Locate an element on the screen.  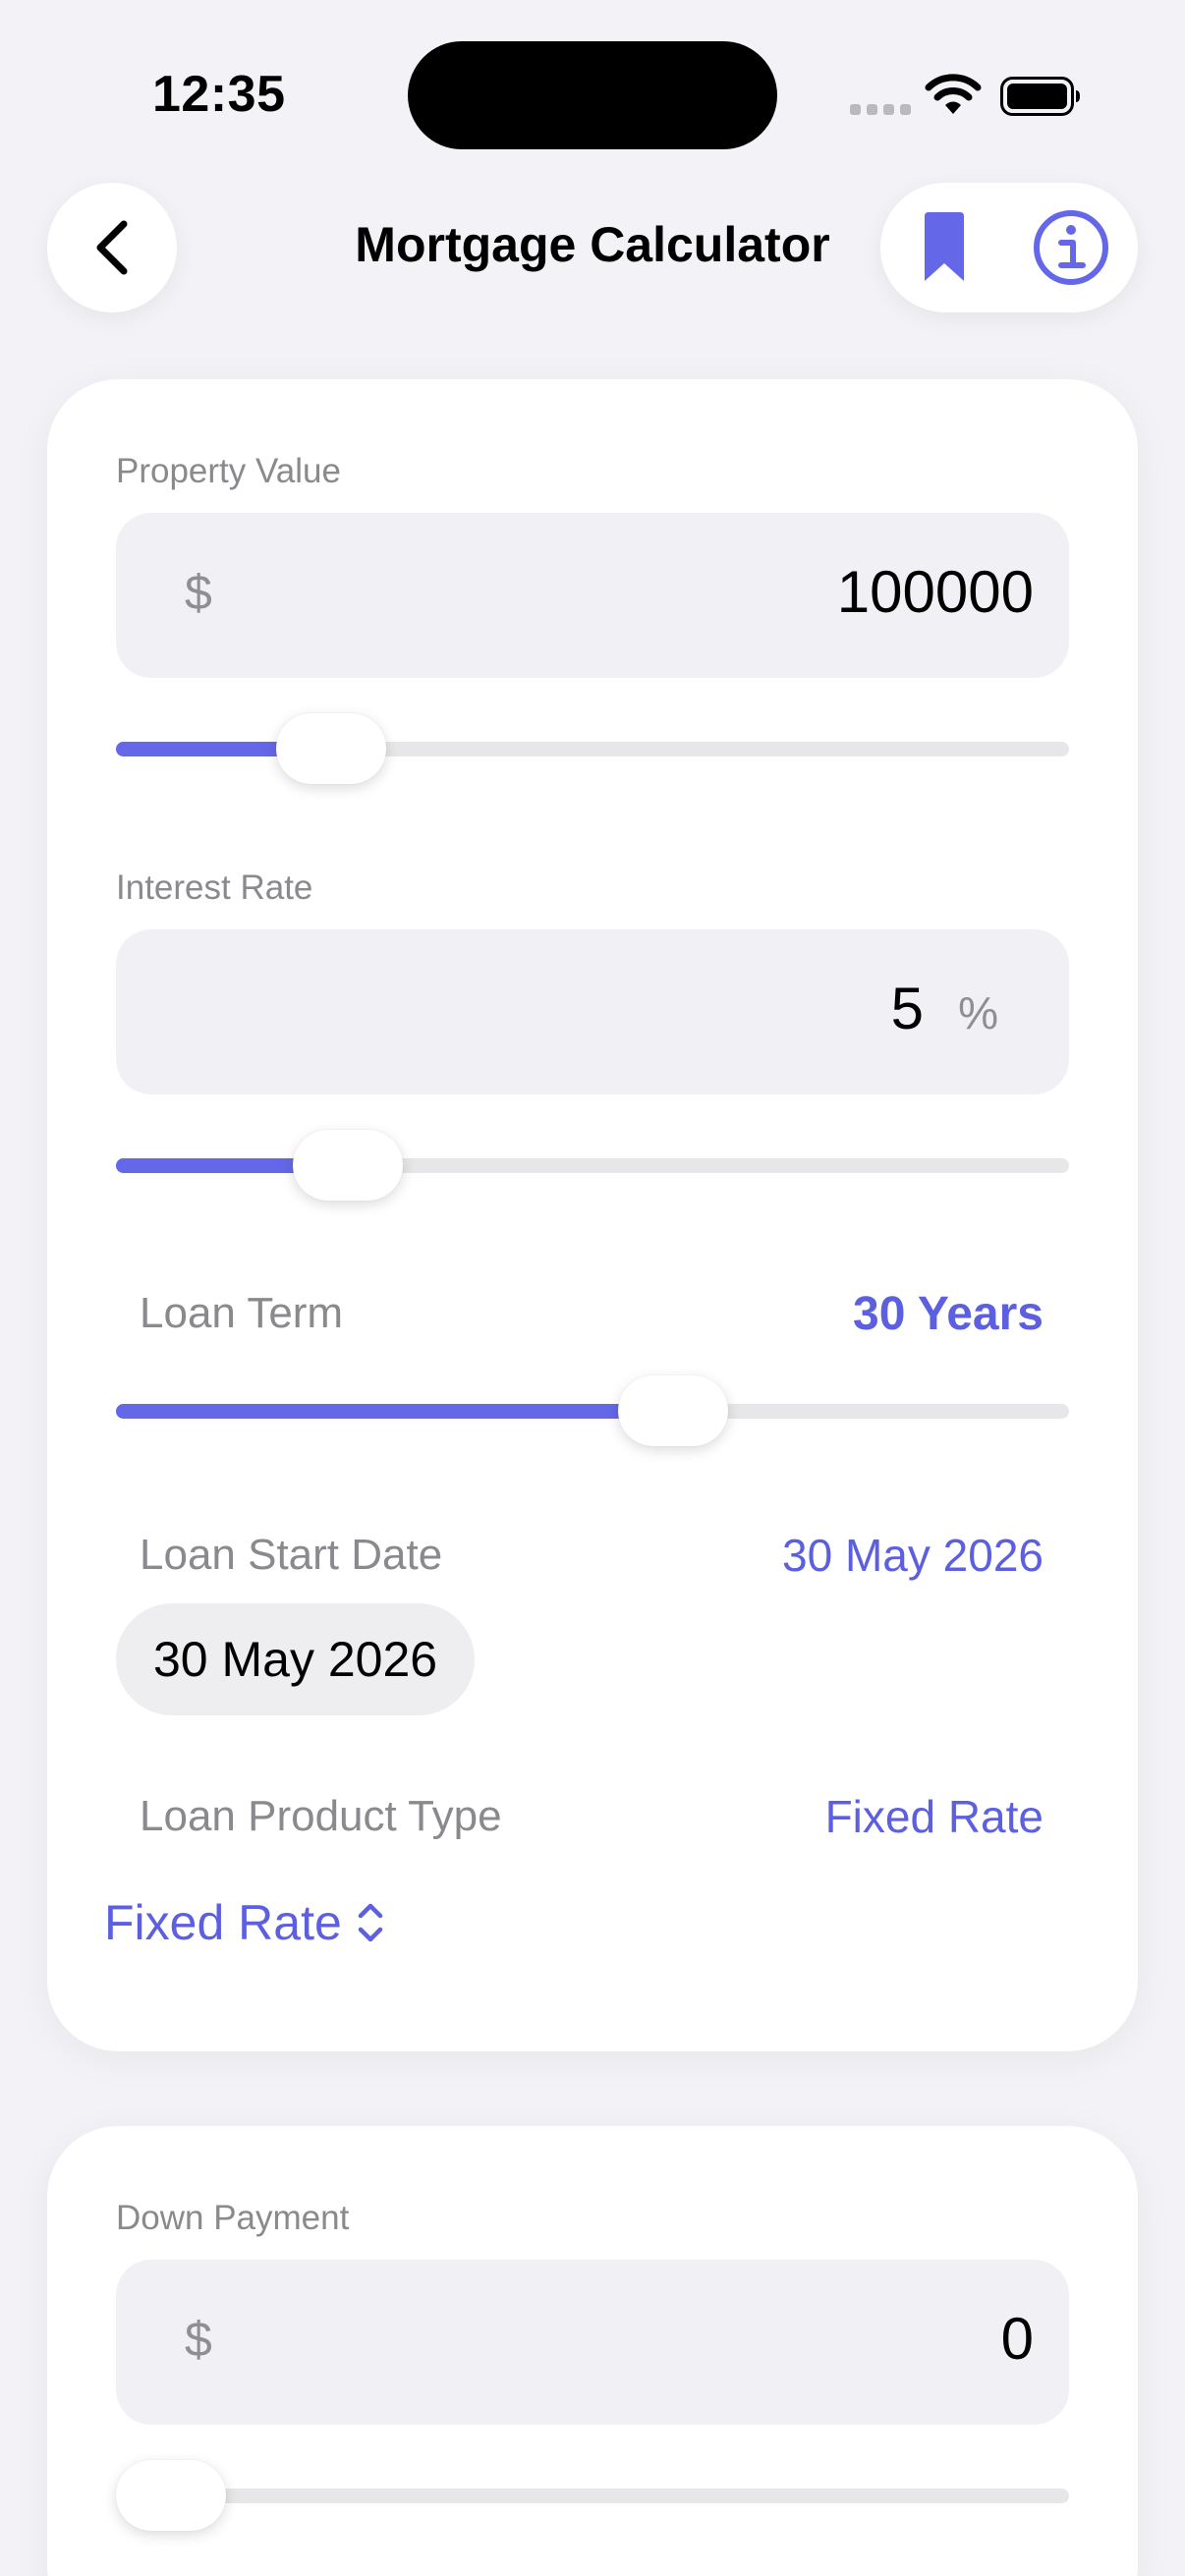
property-value-label: Property Value is located at coordinates (229, 471).